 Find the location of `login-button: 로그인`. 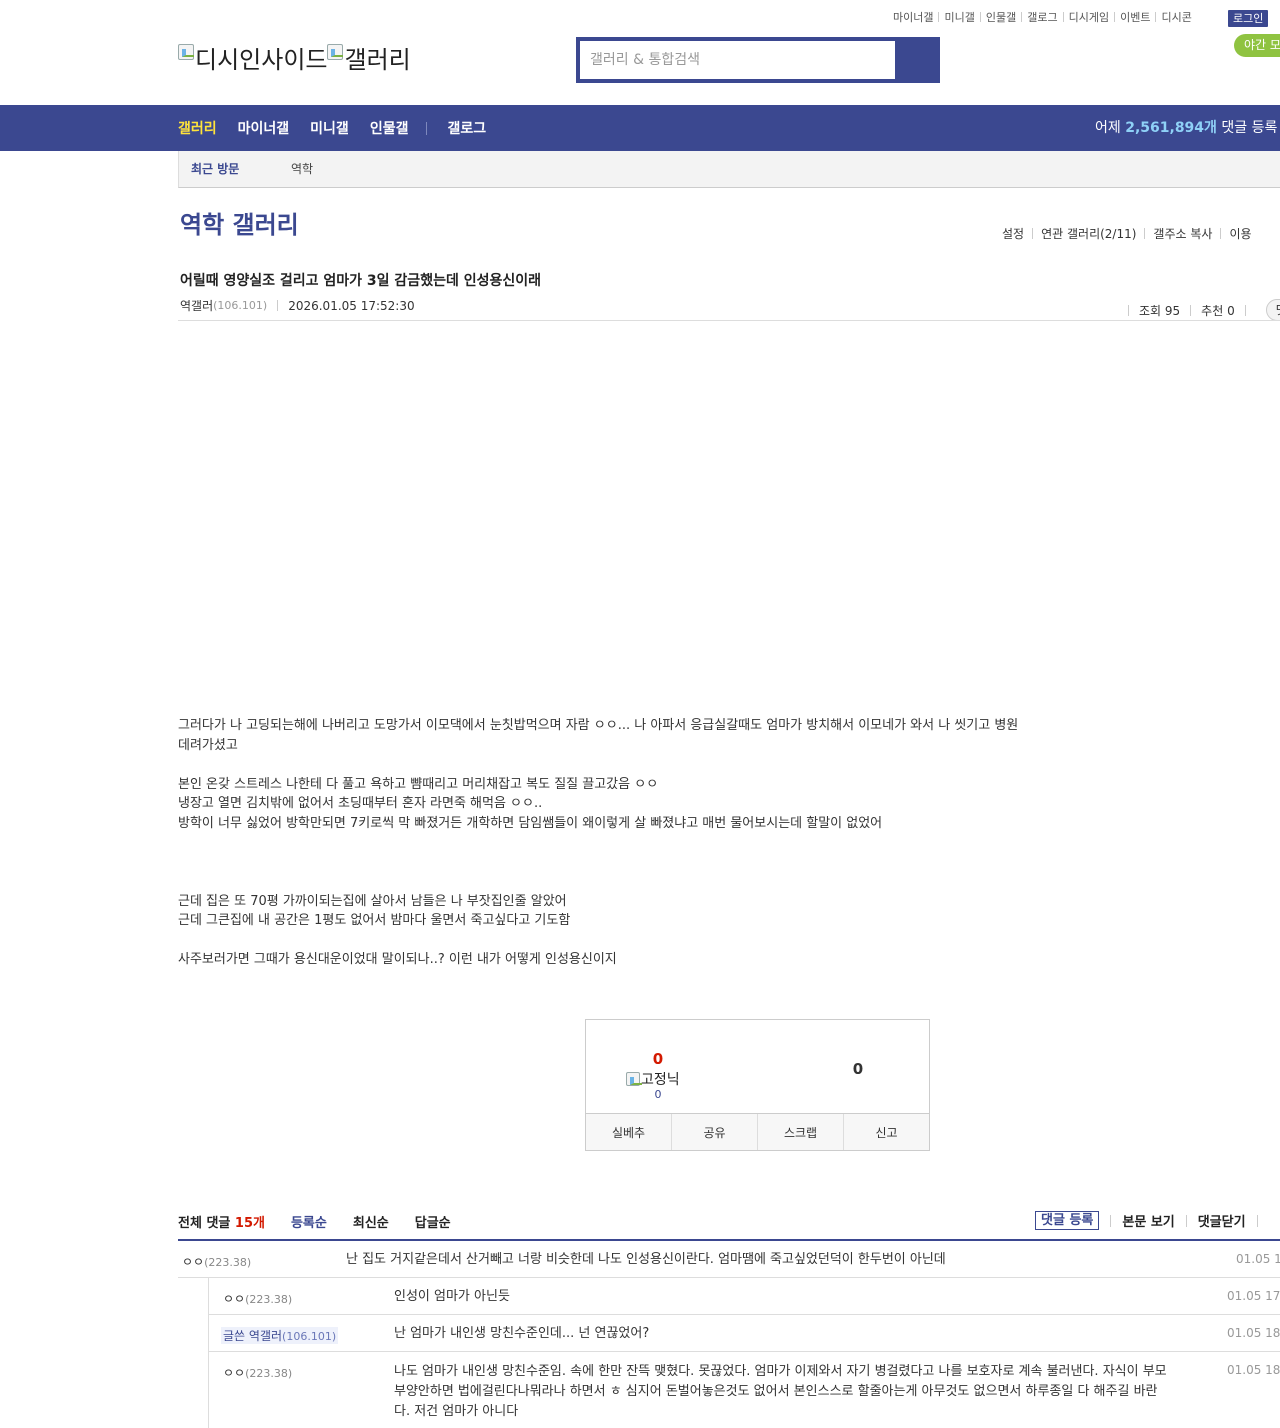

login-button: 로그인 is located at coordinates (1248, 18).